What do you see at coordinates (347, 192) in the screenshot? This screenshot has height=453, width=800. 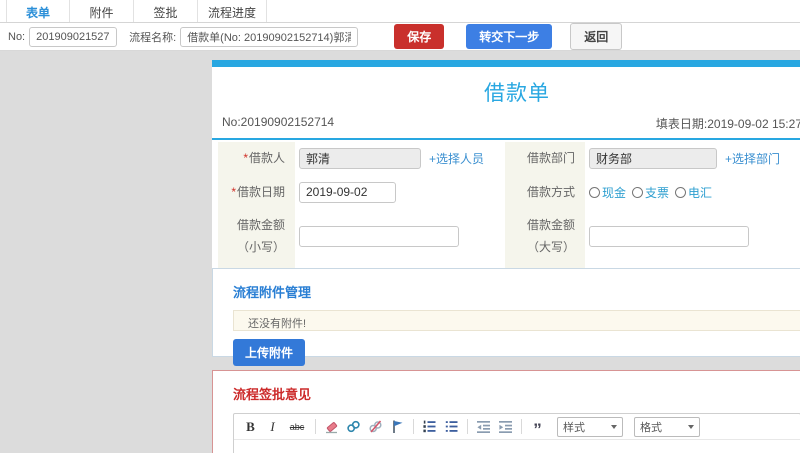 I see `loan-date-input` at bounding box center [347, 192].